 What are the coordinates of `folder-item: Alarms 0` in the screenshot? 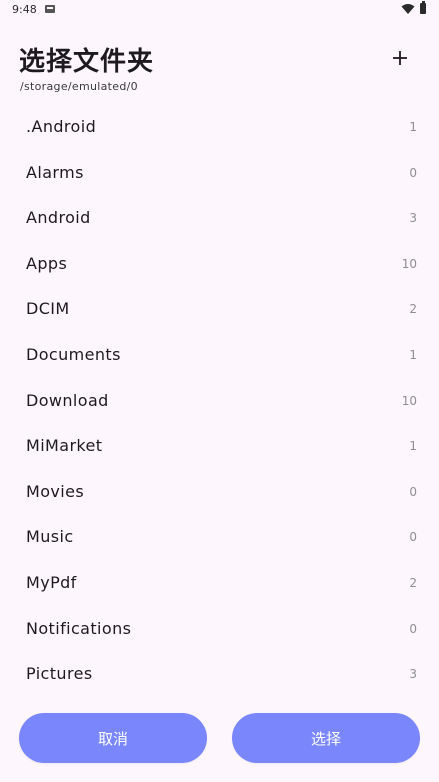 It's located at (219, 173).